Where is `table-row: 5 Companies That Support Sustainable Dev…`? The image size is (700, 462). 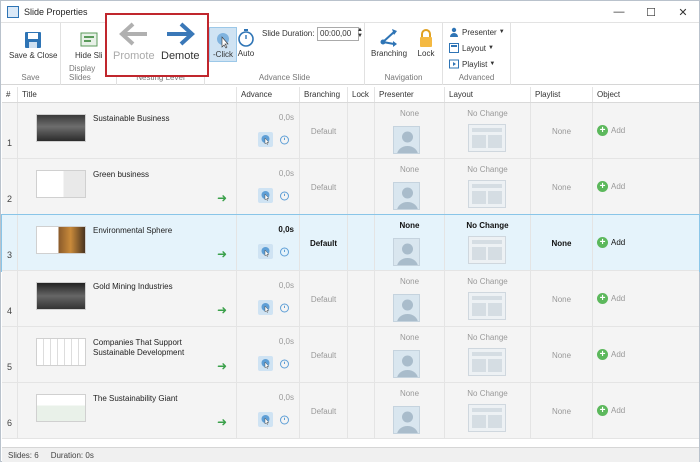 table-row: 5 Companies That Support Sustainable Dev… is located at coordinates (350, 355).